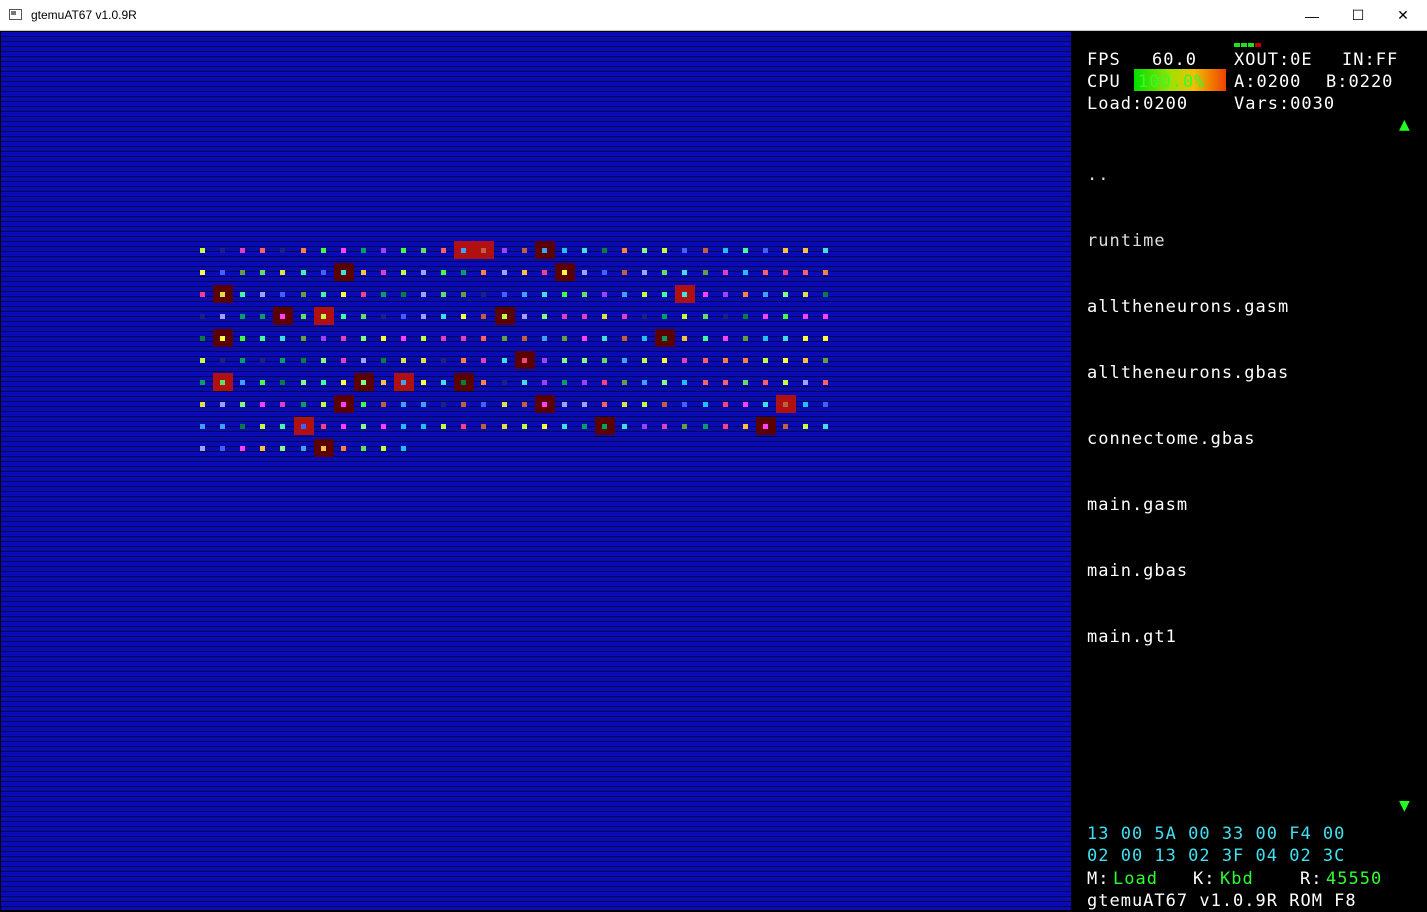  What do you see at coordinates (1188, 637) in the screenshot?
I see `file-item: main.gt1` at bounding box center [1188, 637].